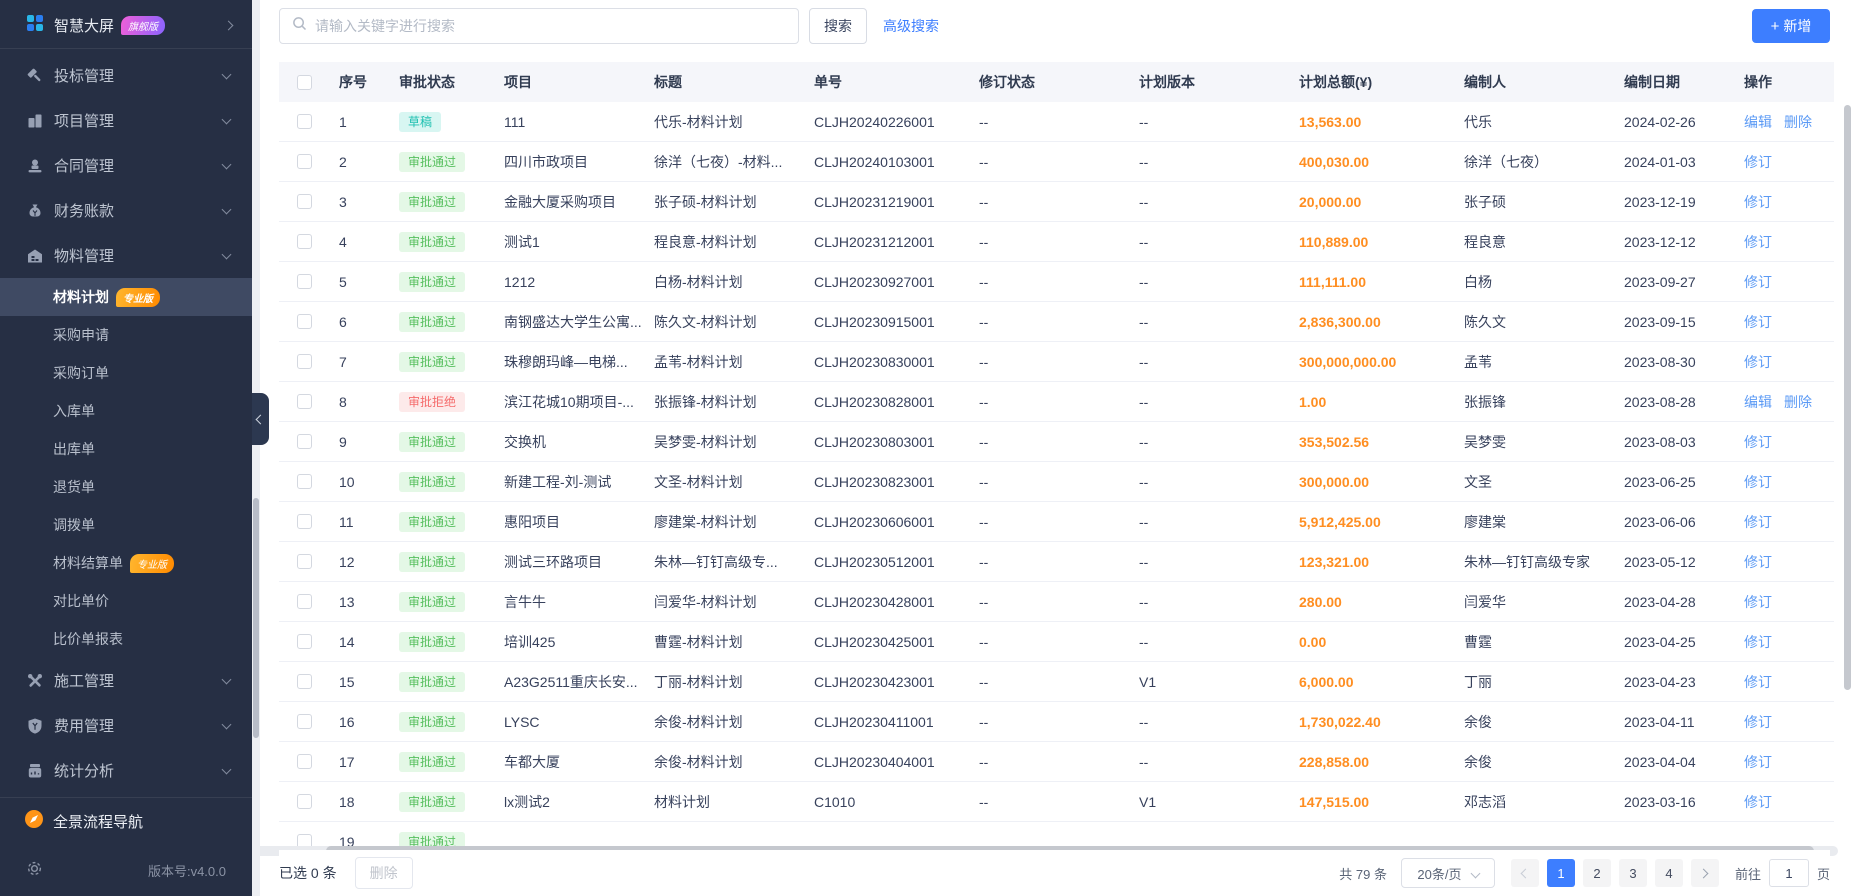 This screenshot has height=896, width=1854. Describe the element at coordinates (1632, 873) in the screenshot. I see `page-button-3: 3` at that location.